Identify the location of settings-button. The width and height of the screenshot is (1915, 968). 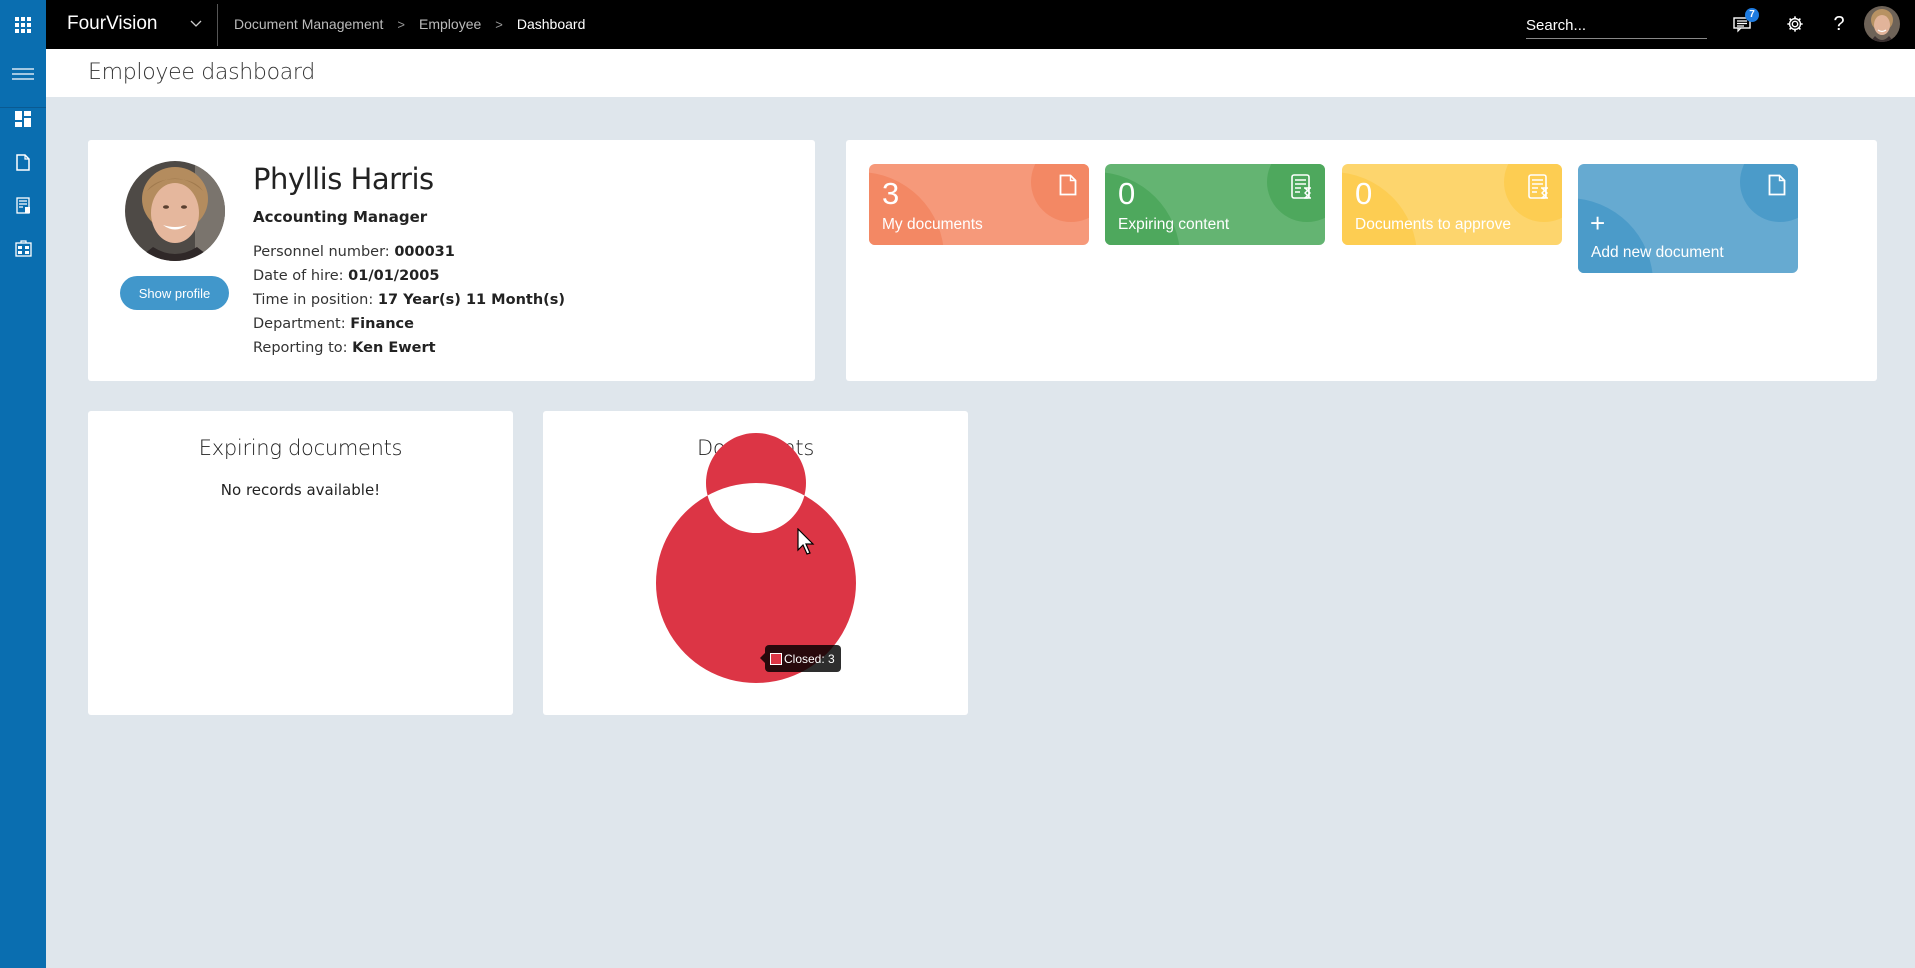
(1795, 24).